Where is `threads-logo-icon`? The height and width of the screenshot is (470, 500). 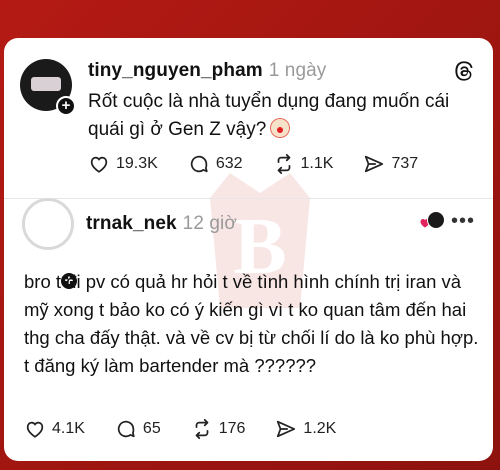
threads-logo-icon is located at coordinates (464, 71).